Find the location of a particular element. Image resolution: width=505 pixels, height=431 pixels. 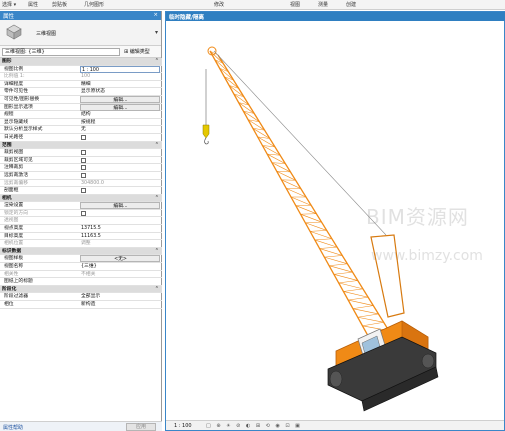

property-label: 默认分析显示样式 is located at coordinates (23, 130).